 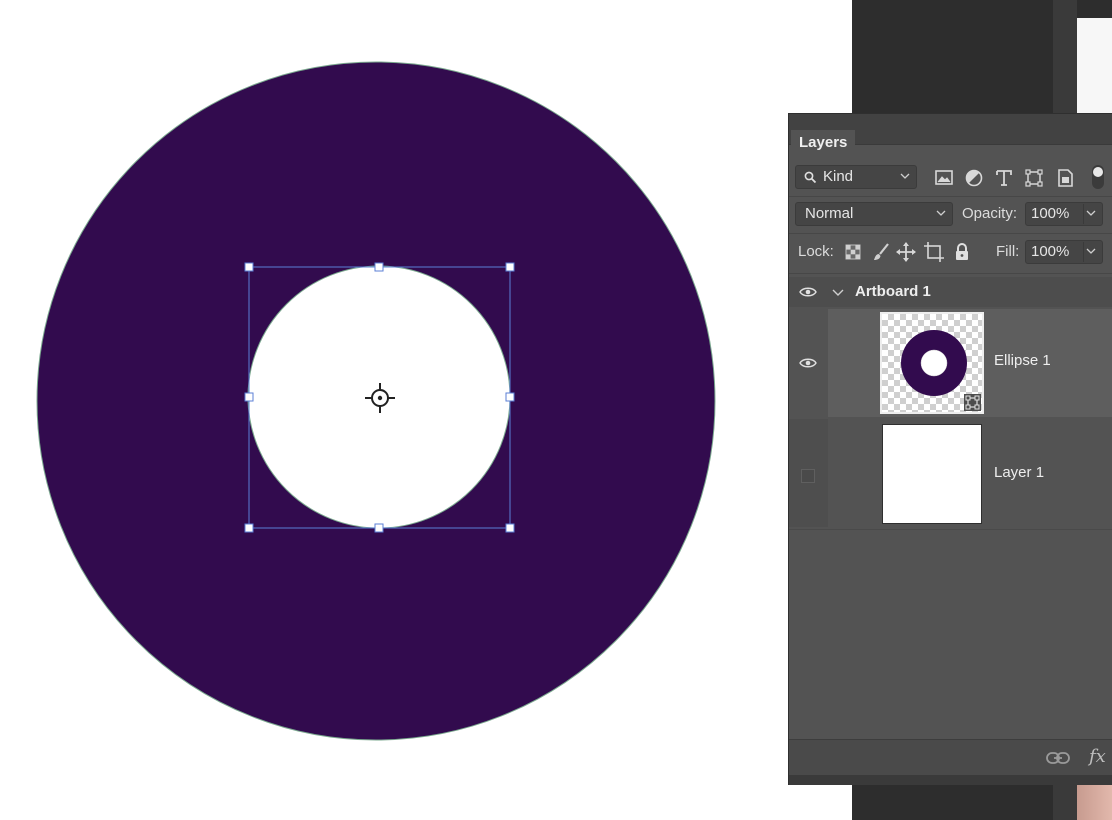 What do you see at coordinates (972, 402) in the screenshot?
I see `shape-layer-badge-icon` at bounding box center [972, 402].